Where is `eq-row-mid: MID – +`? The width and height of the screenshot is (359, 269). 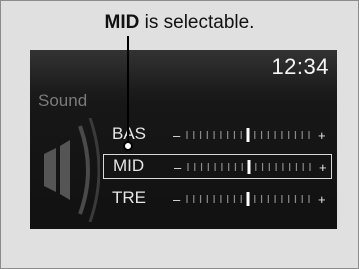 eq-row-mid: MID – + is located at coordinates (217, 166).